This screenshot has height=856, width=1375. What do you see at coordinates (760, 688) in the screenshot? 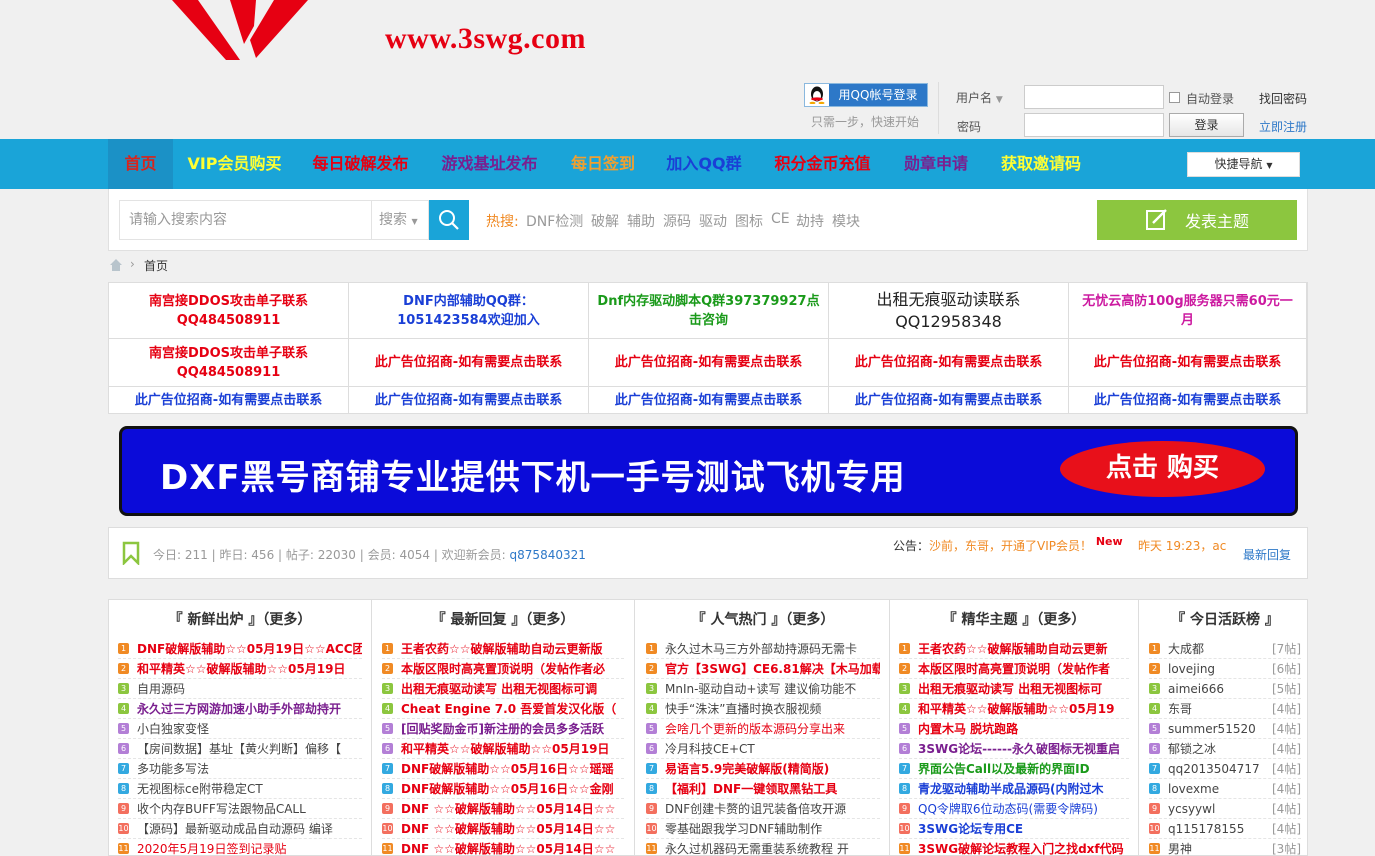
I see `list-item-title: MnIn-驱动自动+读写 建议偷功能不` at bounding box center [760, 688].